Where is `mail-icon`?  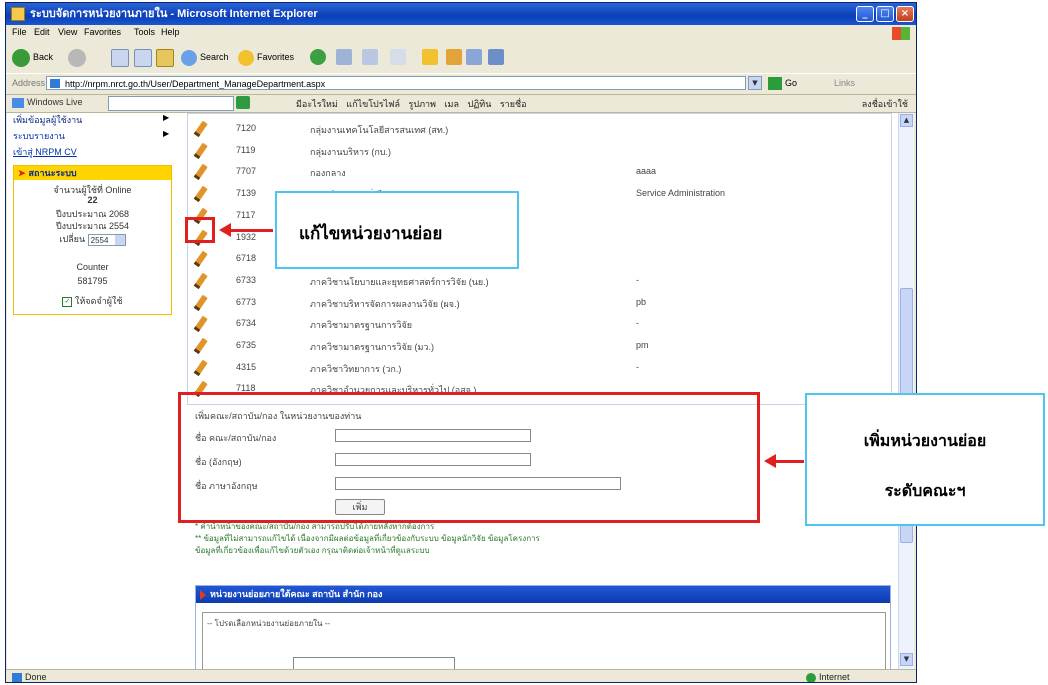 mail-icon is located at coordinates (344, 57).